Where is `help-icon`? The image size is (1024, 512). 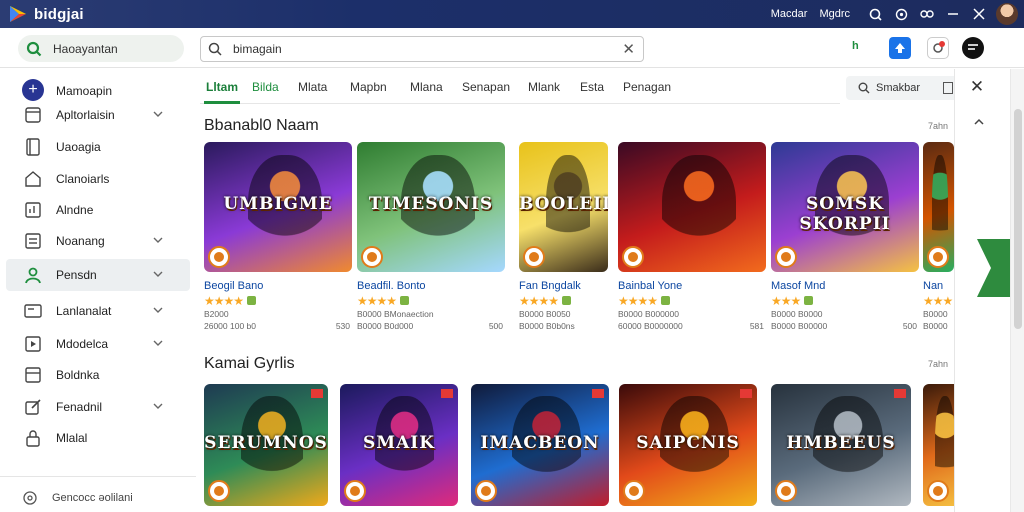 help-icon is located at coordinates (875, 14).